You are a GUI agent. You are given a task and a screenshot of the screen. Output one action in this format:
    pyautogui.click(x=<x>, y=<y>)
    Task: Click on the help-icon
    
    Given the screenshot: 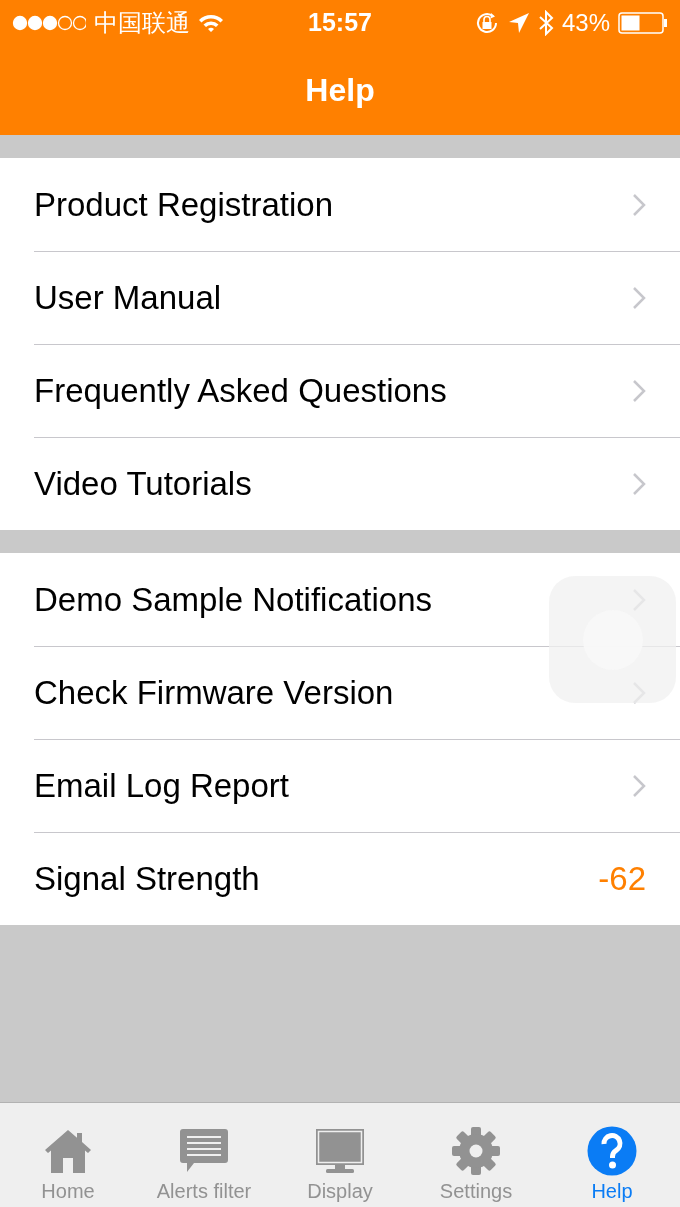 What is the action you would take?
    pyautogui.click(x=612, y=1151)
    